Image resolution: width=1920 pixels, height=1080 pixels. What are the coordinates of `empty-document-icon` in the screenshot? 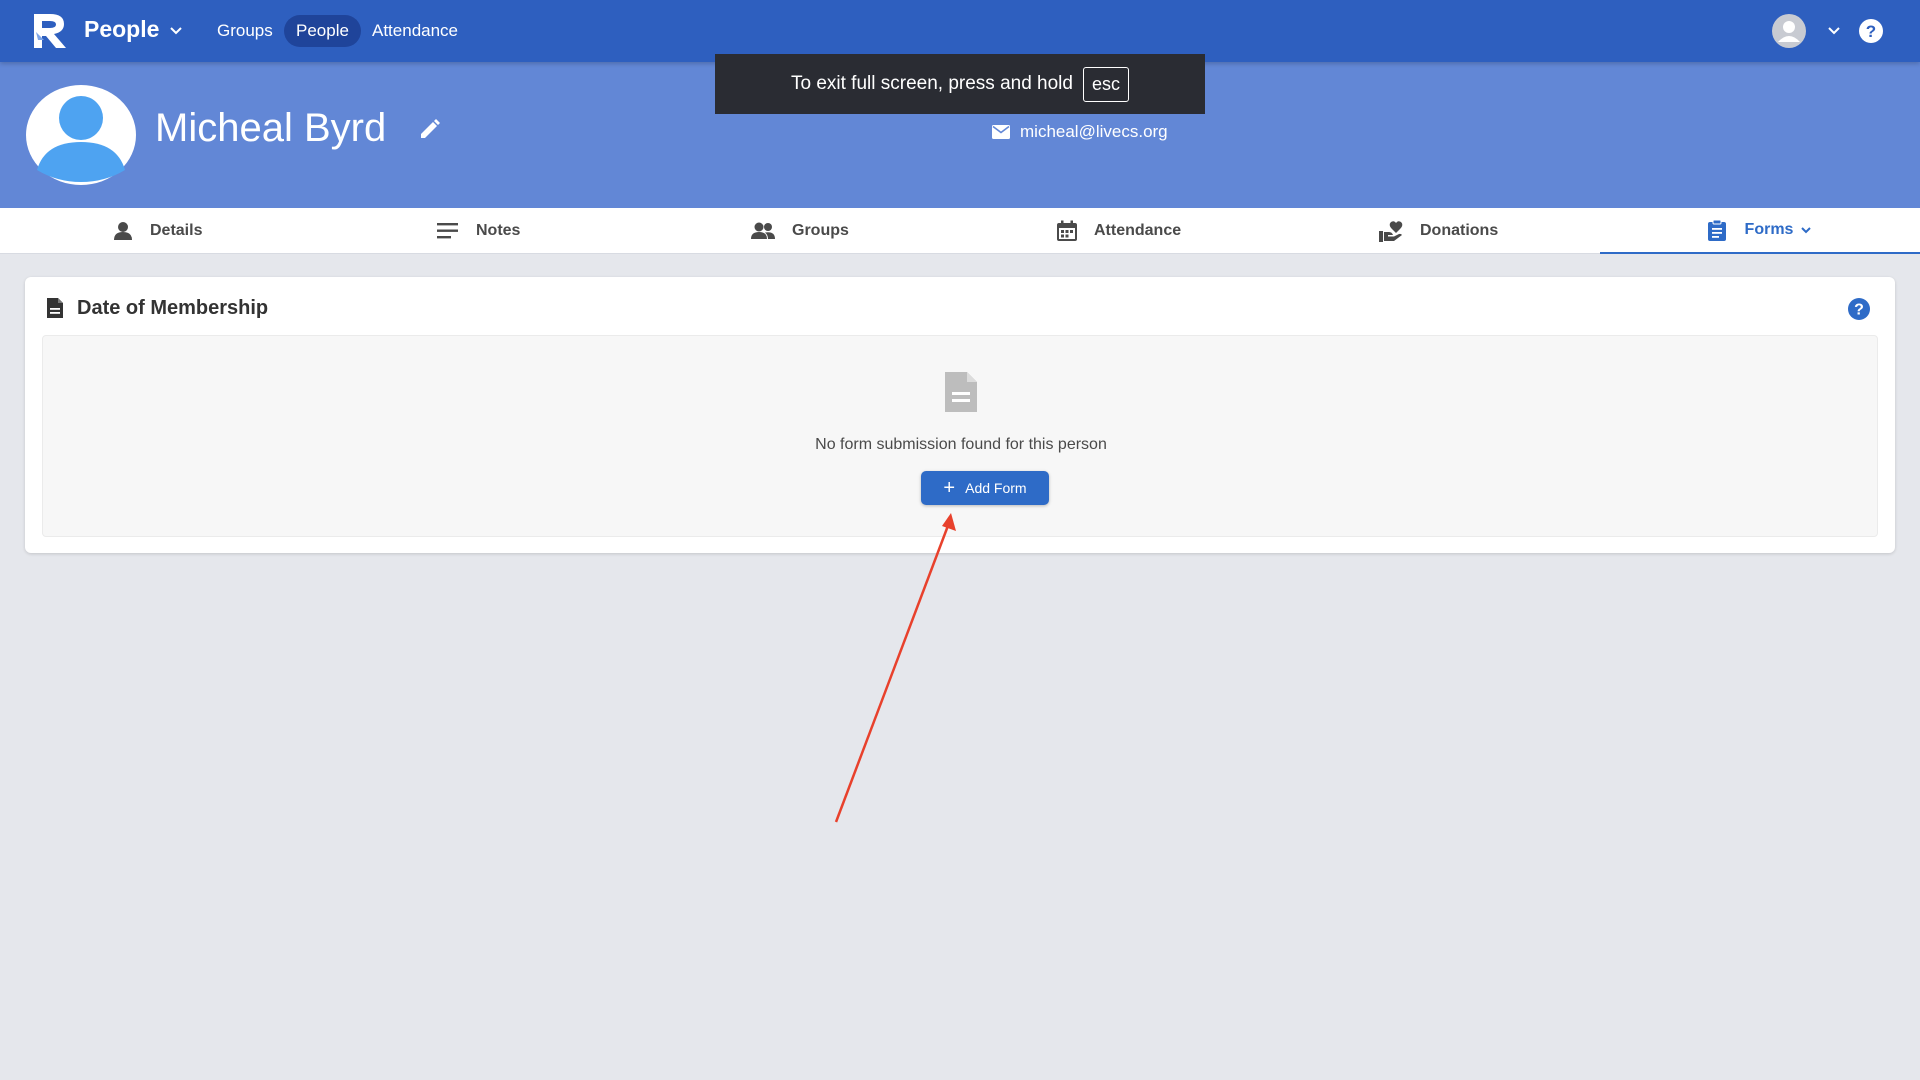 It's located at (961, 392).